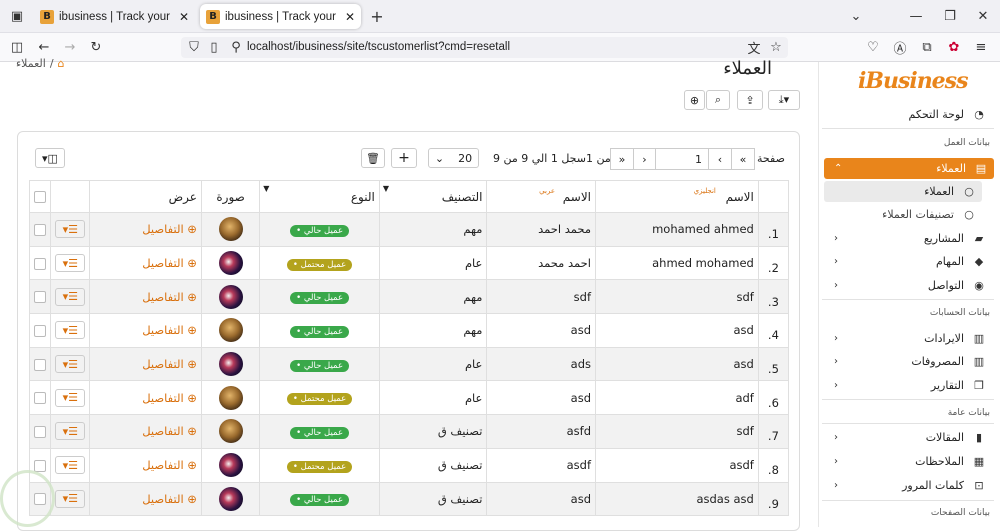 This screenshot has width=1000, height=531. I want to click on pocket-icon: ♡, so click(873, 47).